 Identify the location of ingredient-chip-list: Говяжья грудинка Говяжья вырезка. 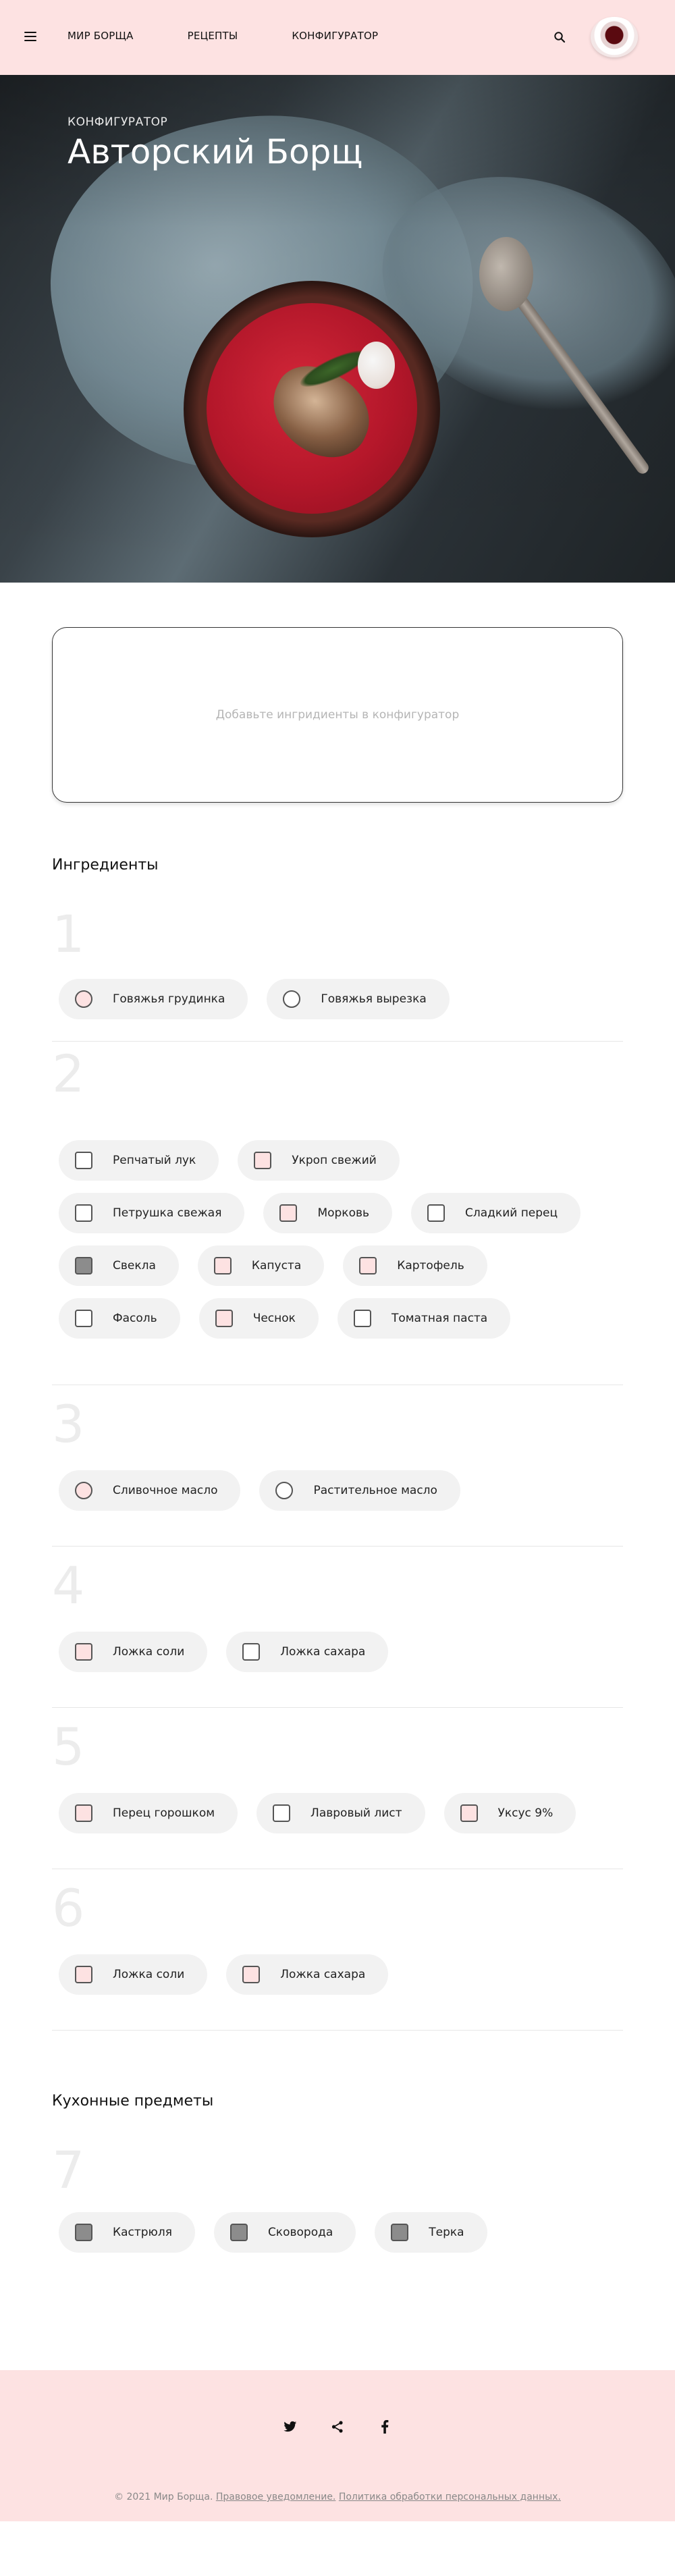
(341, 1005).